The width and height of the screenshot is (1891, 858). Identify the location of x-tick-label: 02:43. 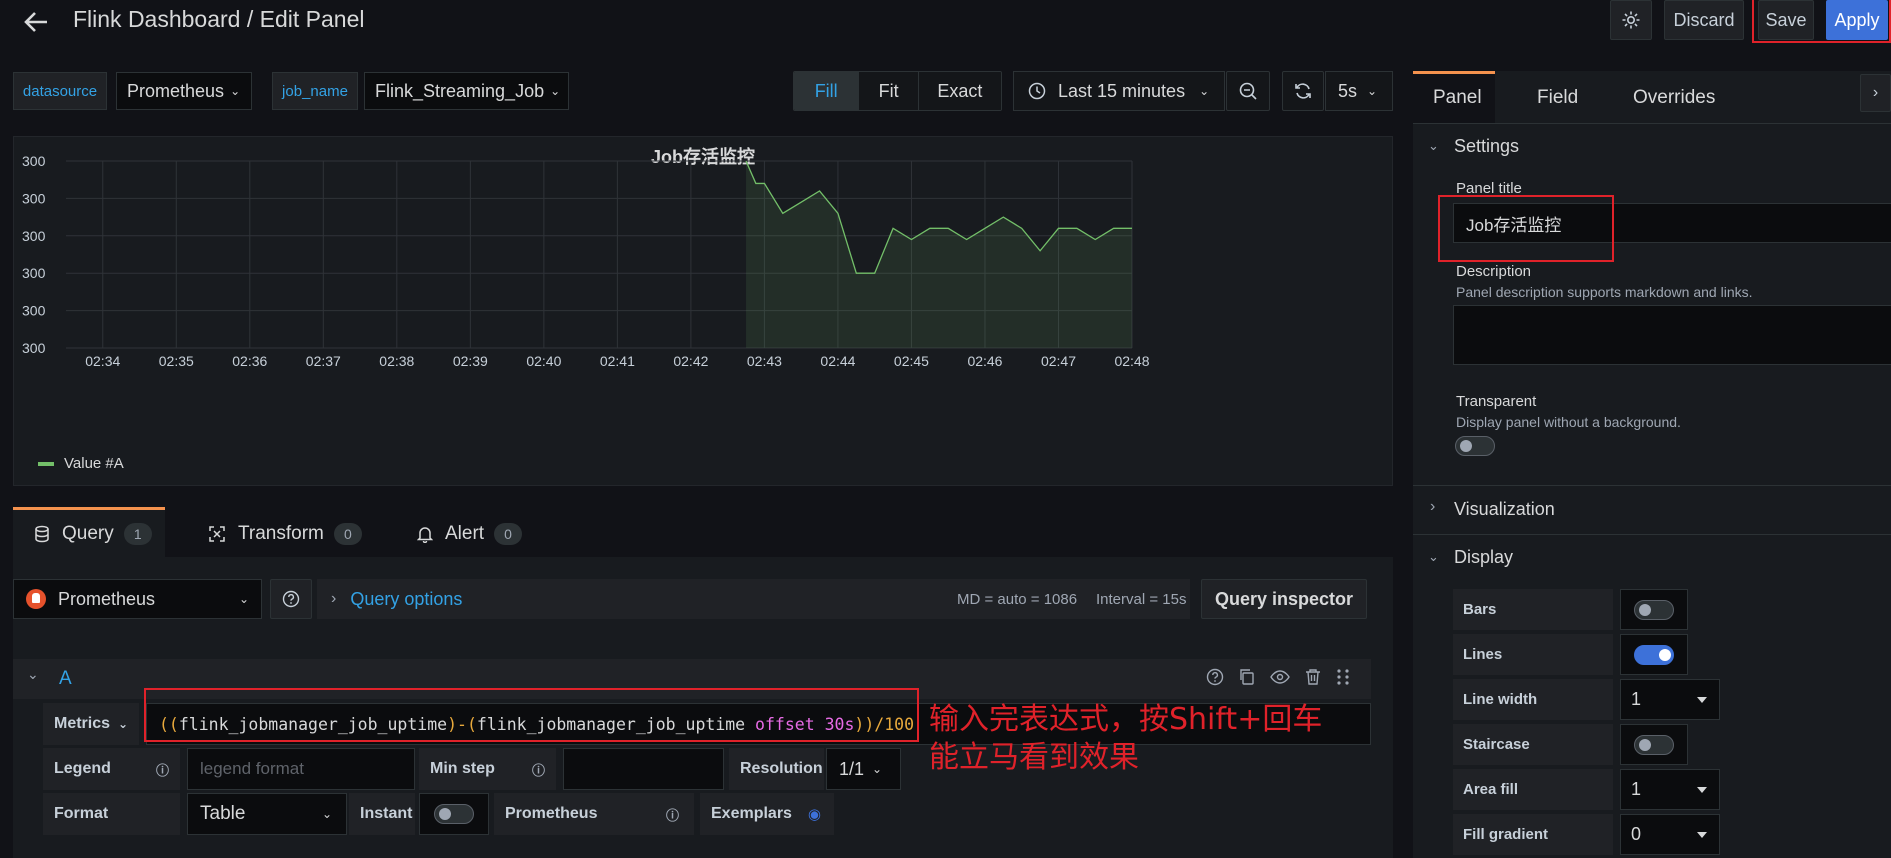
(764, 361).